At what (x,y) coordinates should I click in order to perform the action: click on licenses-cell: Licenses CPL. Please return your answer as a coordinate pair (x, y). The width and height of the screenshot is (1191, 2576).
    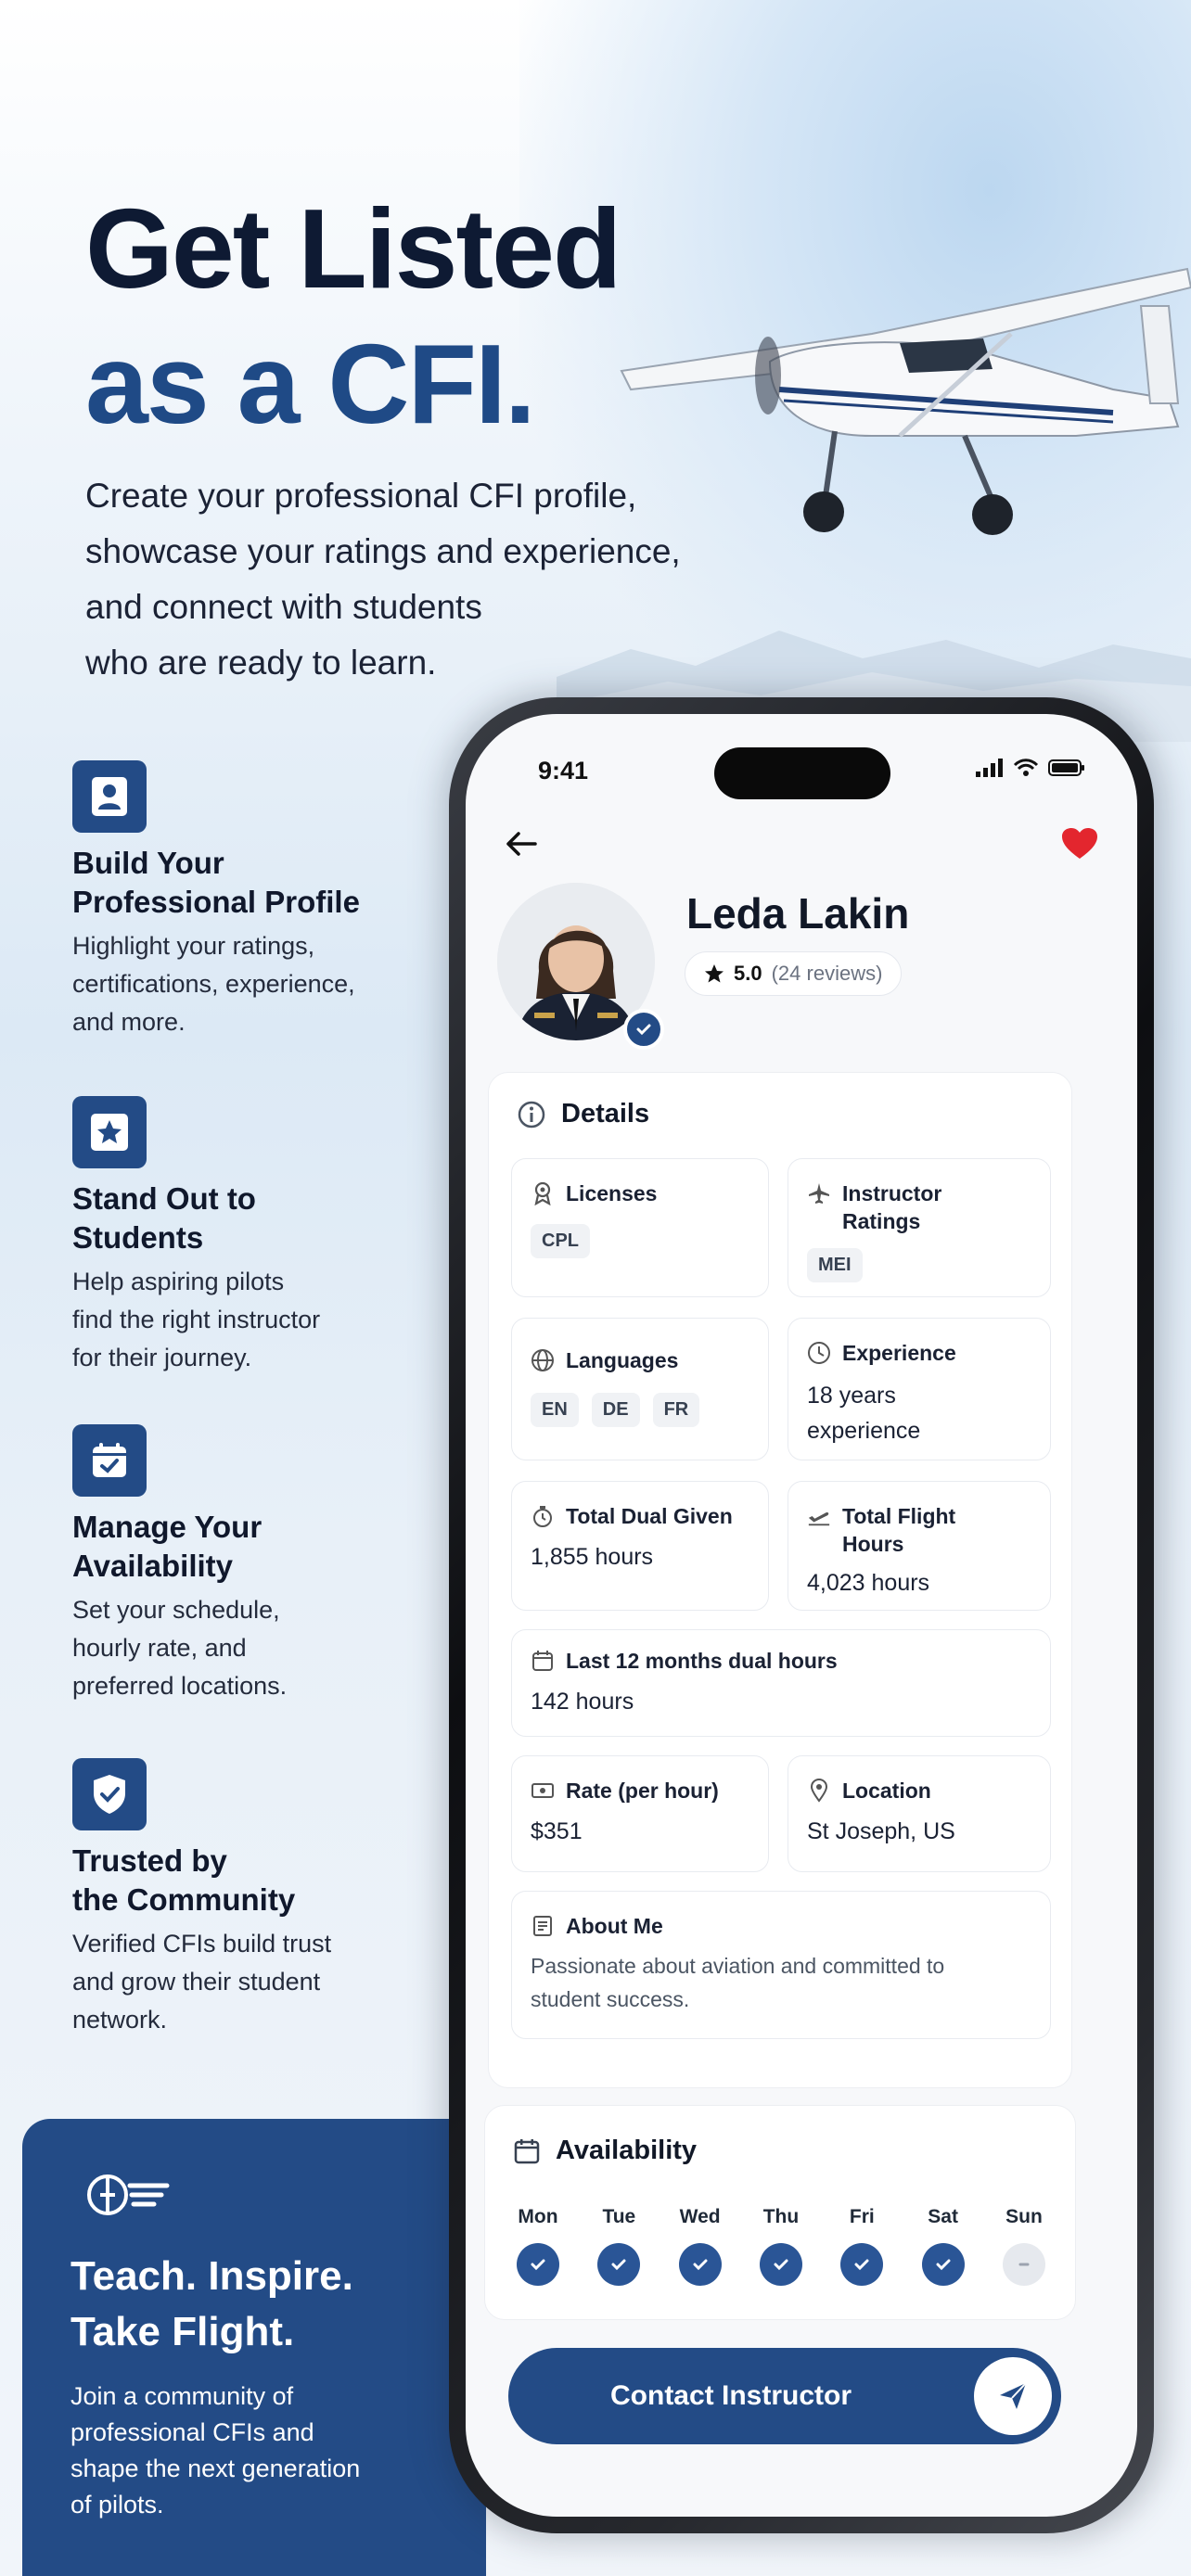
    Looking at the image, I should click on (640, 1227).